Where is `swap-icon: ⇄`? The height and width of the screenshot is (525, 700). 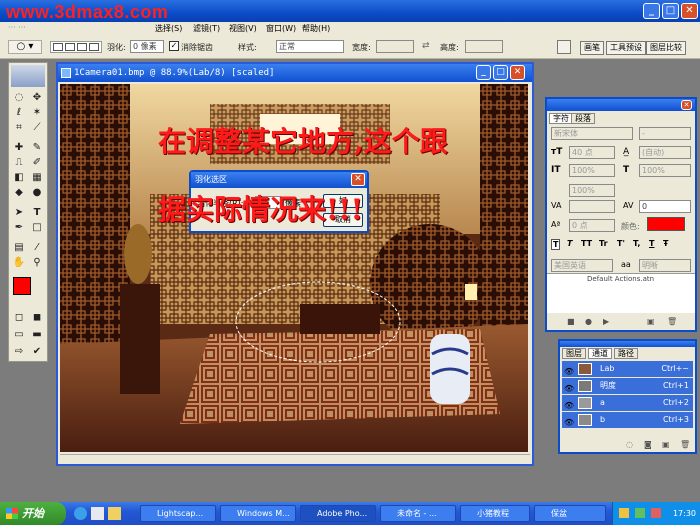 swap-icon: ⇄ is located at coordinates (426, 46).